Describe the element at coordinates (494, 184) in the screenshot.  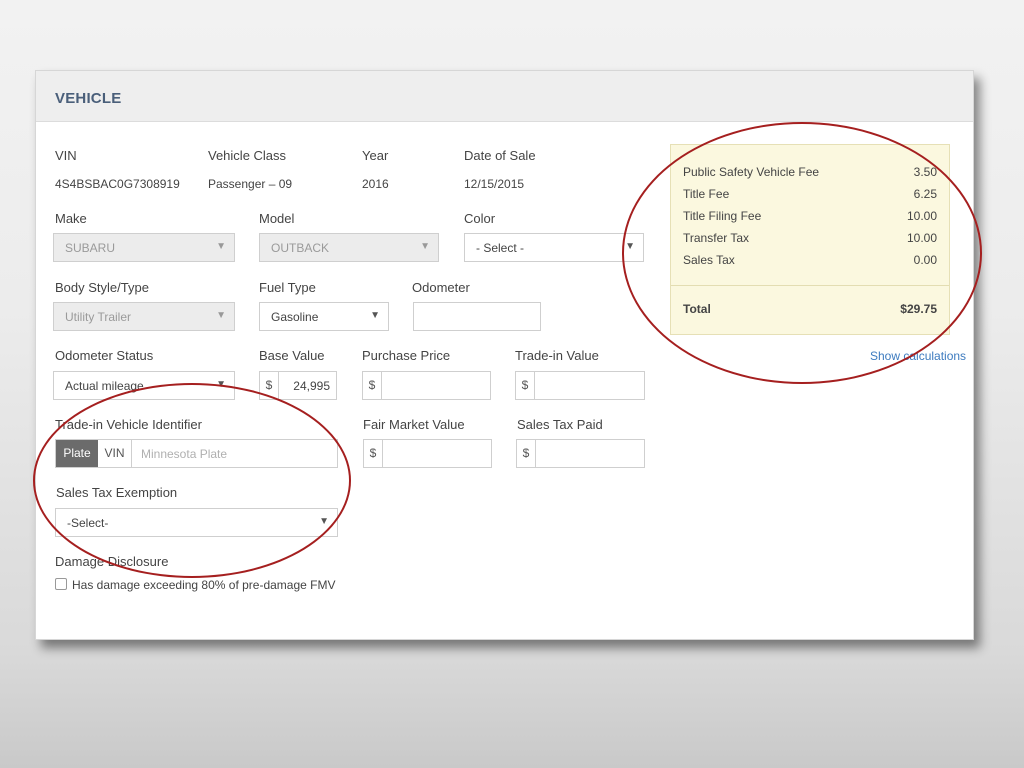
I see `date-of-sale-value: 12/15/2015` at that location.